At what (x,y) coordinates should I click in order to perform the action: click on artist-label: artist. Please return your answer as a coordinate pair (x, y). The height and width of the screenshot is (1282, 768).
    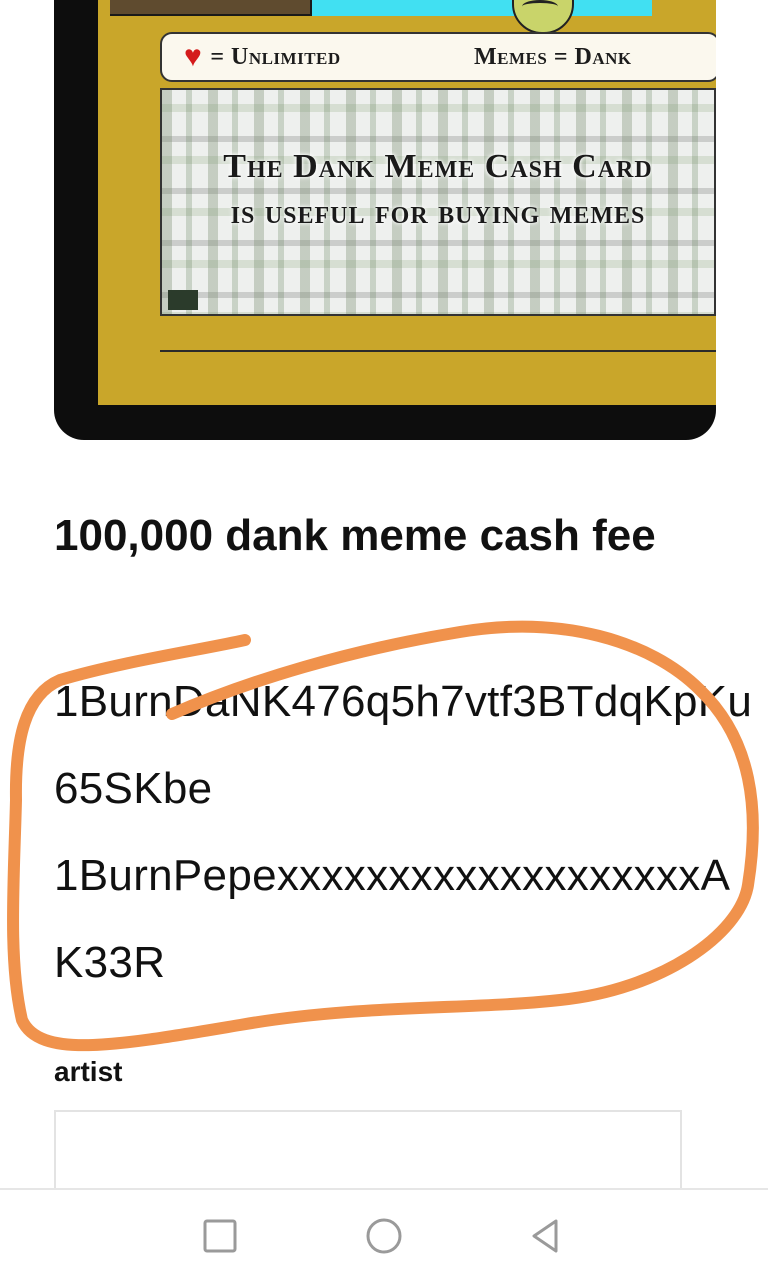
    Looking at the image, I should click on (88, 1071).